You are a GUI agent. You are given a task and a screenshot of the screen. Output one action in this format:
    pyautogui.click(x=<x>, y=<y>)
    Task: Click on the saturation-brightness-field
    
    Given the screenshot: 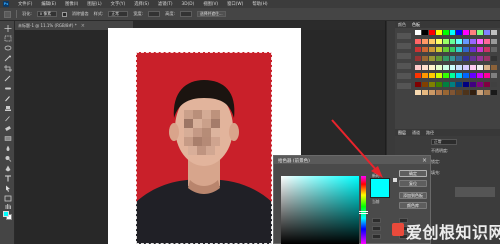 What is the action you would take?
    pyautogui.click(x=320, y=210)
    